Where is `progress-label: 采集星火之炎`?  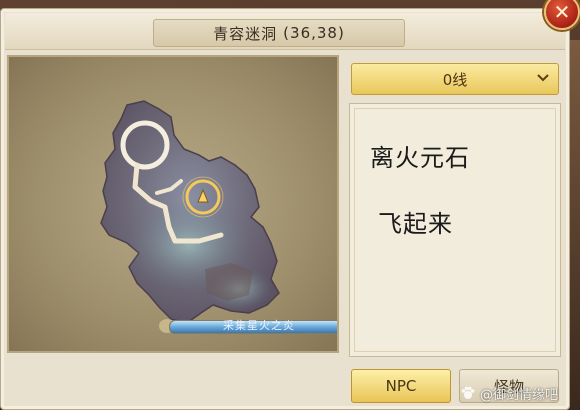
progress-label: 采集星火之炎 is located at coordinates (259, 325).